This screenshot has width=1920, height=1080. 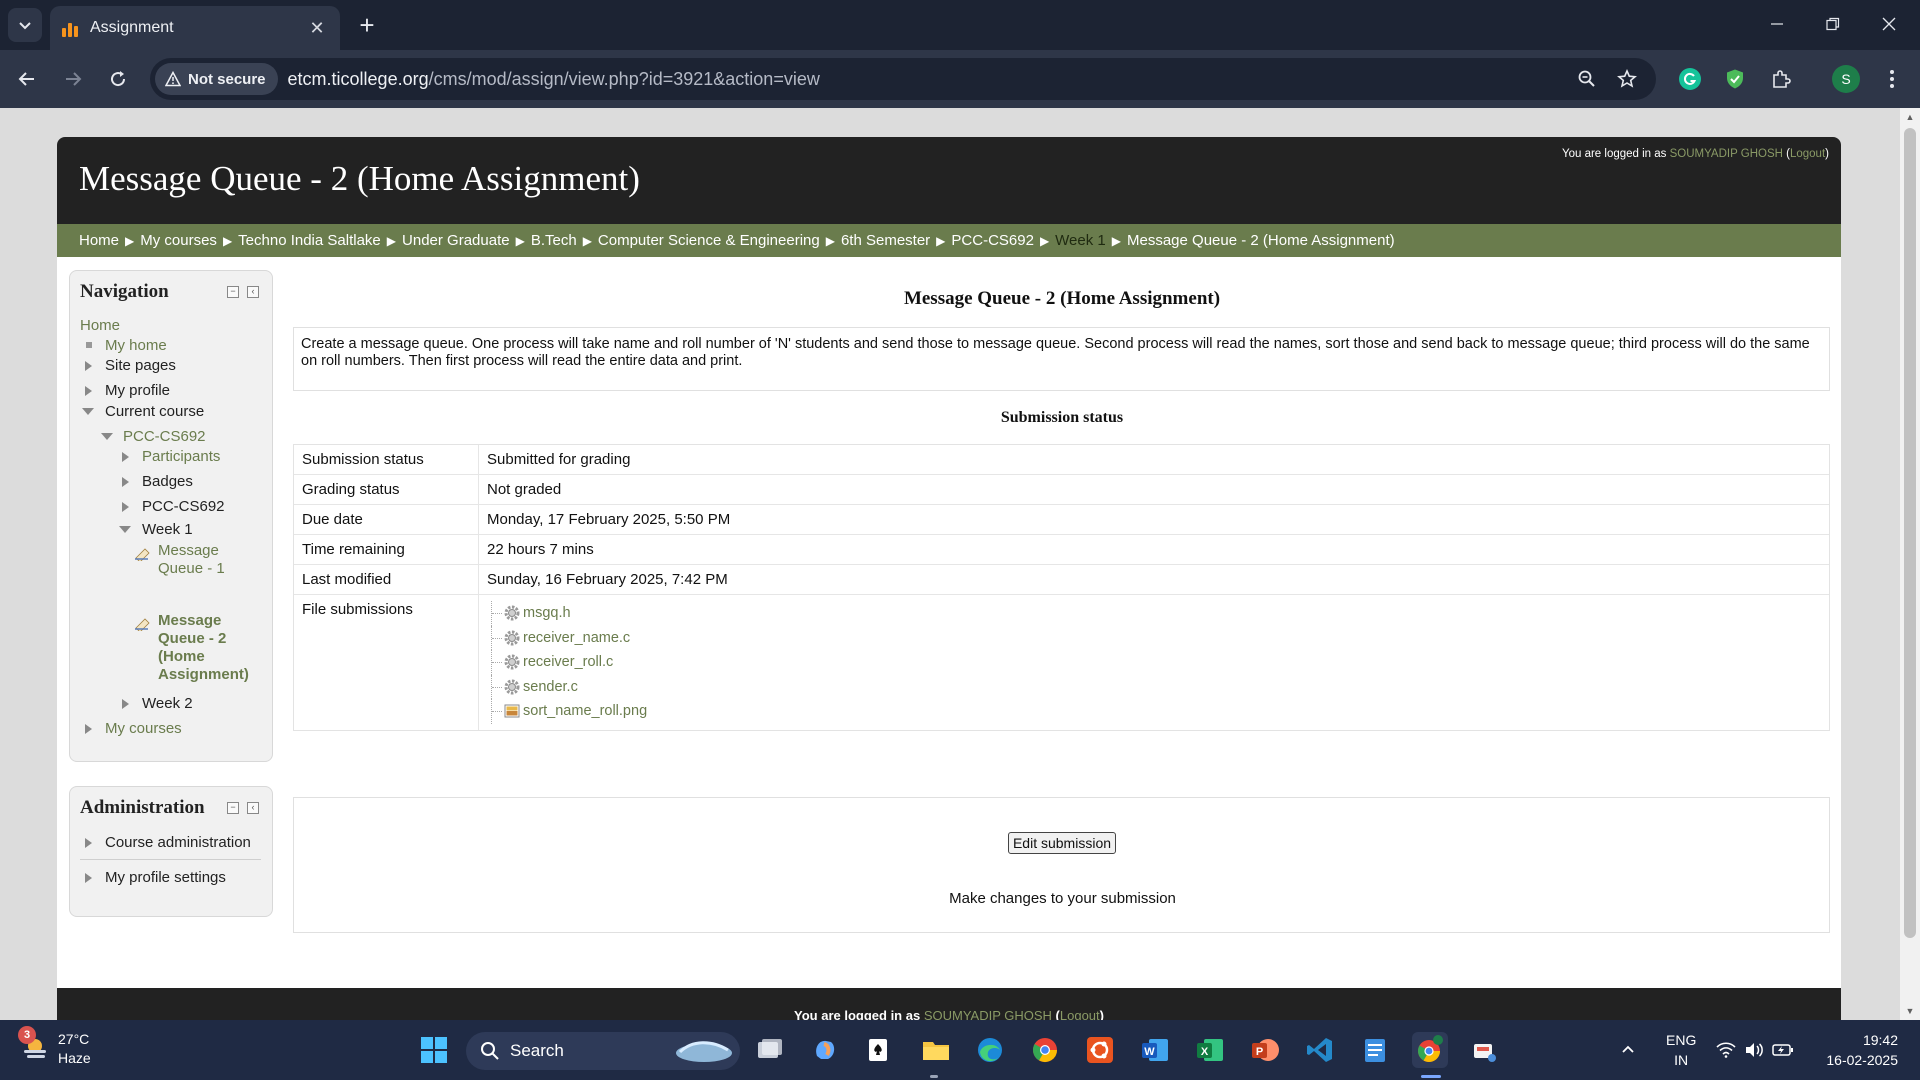 I want to click on weather-widget: 3 27°C Haze, so click(x=54, y=1047).